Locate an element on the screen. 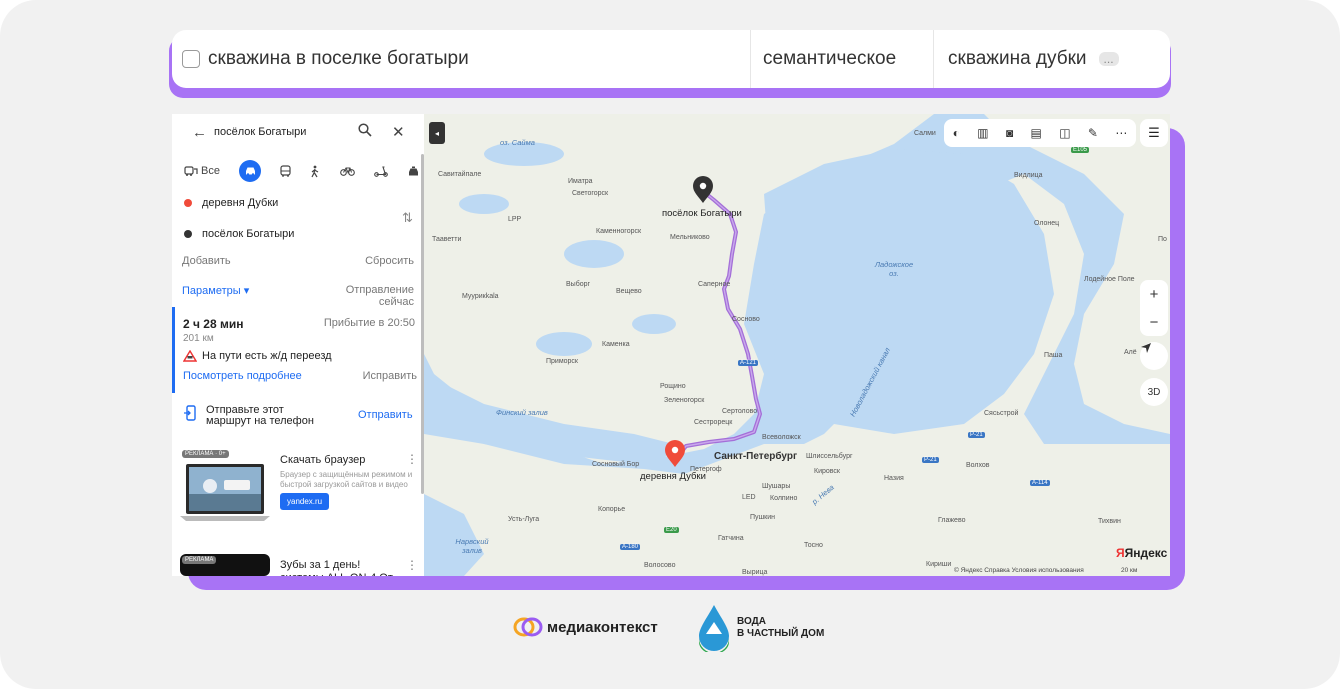 This screenshot has width=1340, height=689. panorama-icon: ◫ is located at coordinates (1064, 133).